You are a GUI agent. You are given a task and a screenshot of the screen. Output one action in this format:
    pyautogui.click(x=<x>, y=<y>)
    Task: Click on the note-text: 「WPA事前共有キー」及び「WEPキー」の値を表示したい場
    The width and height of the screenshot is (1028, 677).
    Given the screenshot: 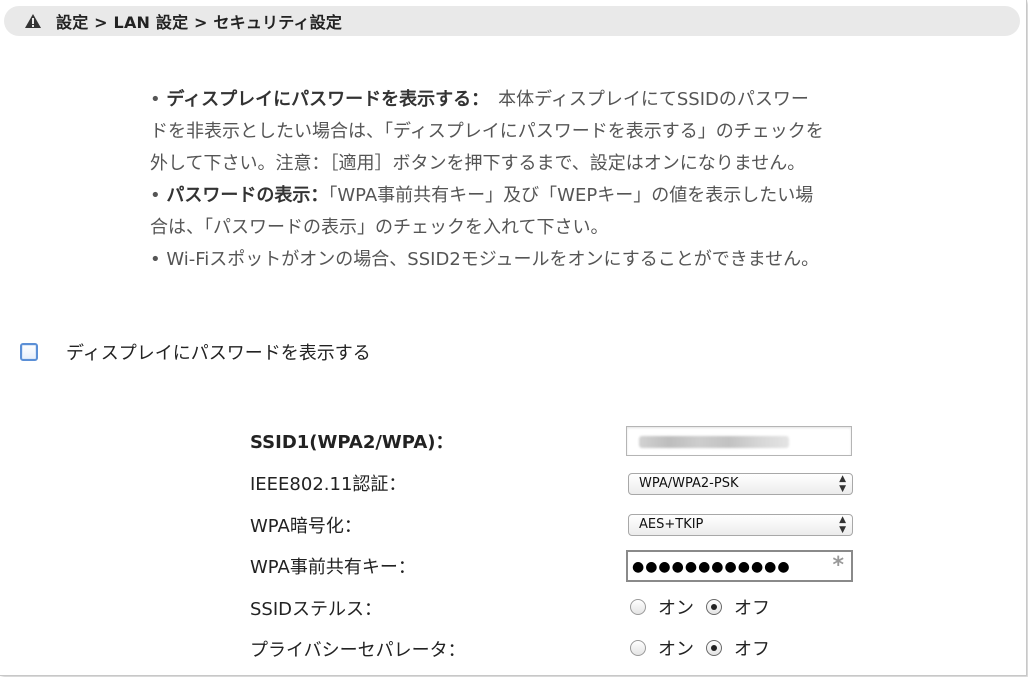 What is the action you would take?
    pyautogui.click(x=571, y=195)
    